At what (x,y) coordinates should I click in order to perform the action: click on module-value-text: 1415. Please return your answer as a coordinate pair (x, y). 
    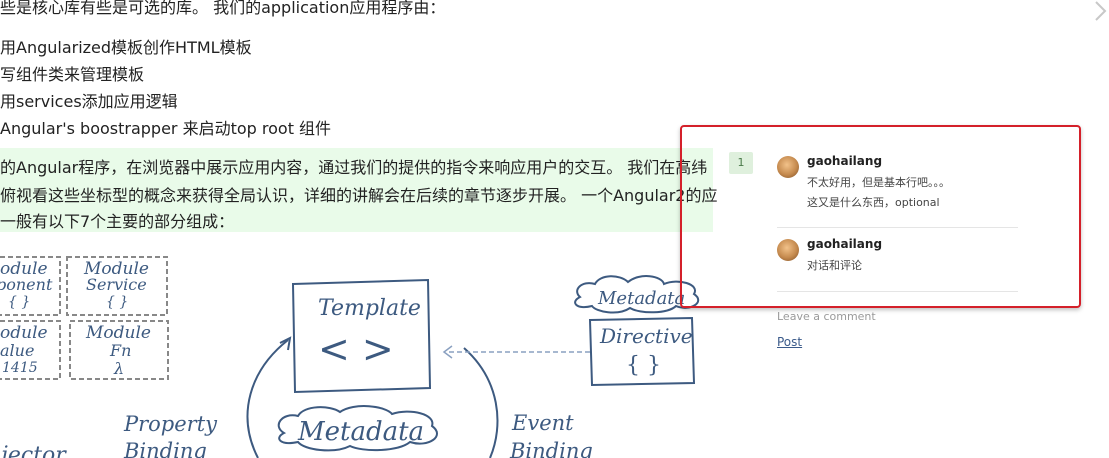
    Looking at the image, I should click on (20, 368).